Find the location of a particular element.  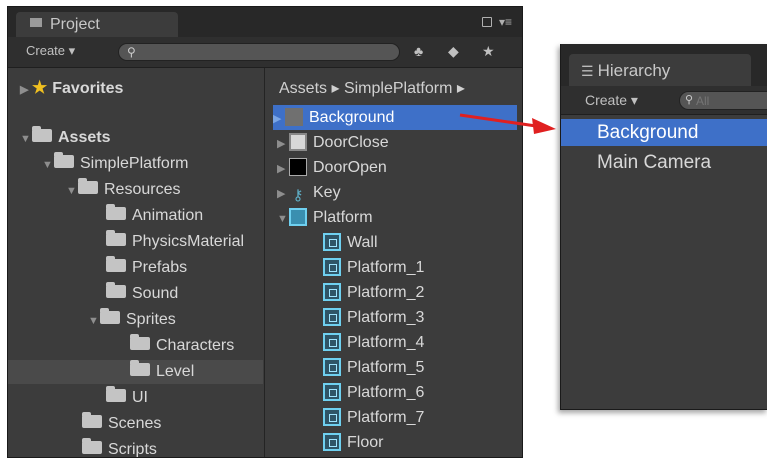

hierarchy-tabbar: ☰ Hierarchy is located at coordinates (664, 65).